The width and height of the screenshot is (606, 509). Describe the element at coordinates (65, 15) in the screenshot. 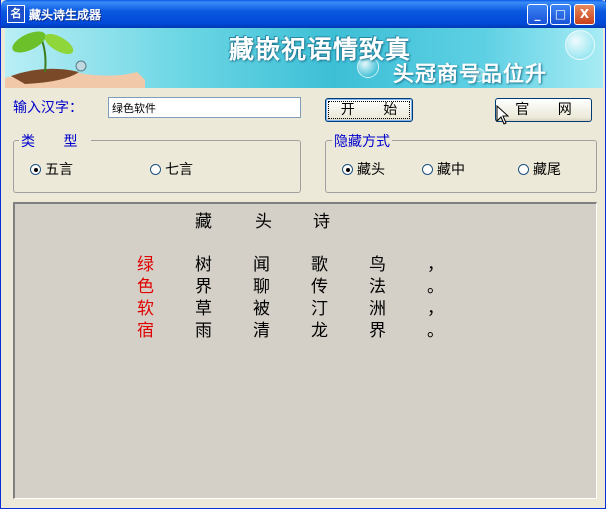

I see `window-title: 藏头诗生成器` at that location.